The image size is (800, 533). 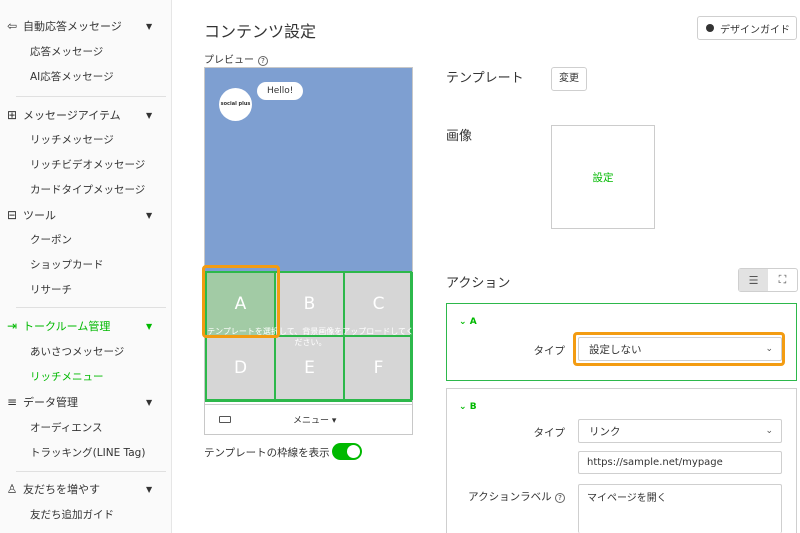 I want to click on design-guide-button: デザインガイド, so click(x=747, y=28).